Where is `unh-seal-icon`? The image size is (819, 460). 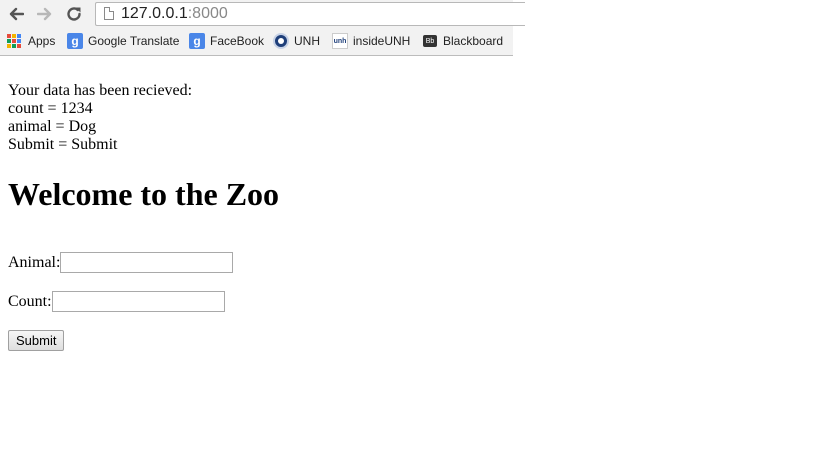 unh-seal-icon is located at coordinates (281, 41).